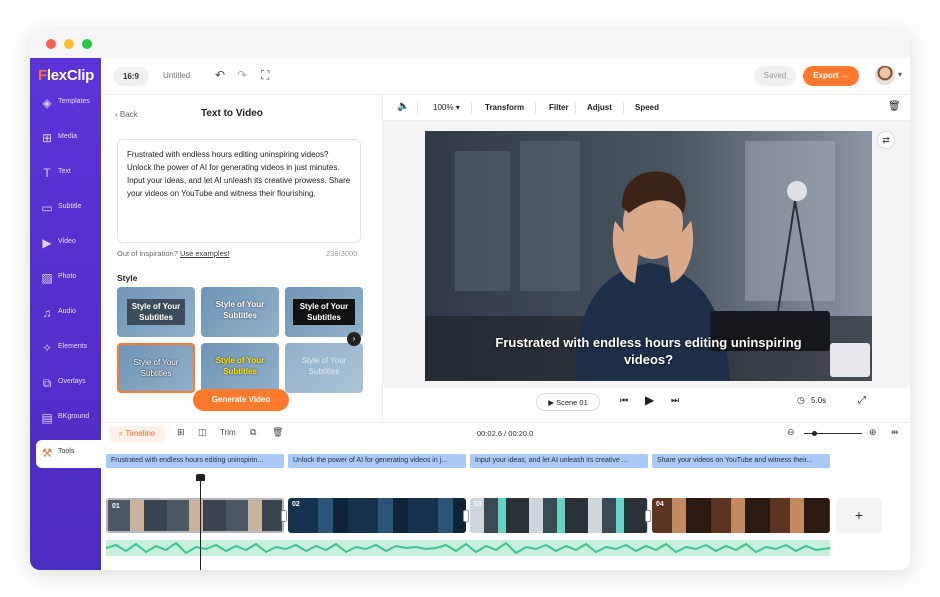  What do you see at coordinates (599, 107) in the screenshot?
I see `adjust-button: Adjust` at bounding box center [599, 107].